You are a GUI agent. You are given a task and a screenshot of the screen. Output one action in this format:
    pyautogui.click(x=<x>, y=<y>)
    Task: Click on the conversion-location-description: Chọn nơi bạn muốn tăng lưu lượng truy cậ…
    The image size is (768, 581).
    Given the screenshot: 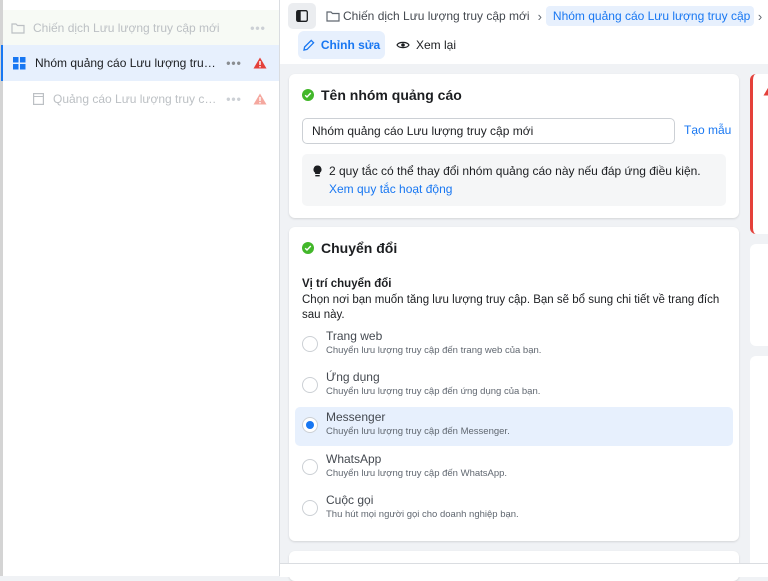 What is the action you would take?
    pyautogui.click(x=511, y=307)
    